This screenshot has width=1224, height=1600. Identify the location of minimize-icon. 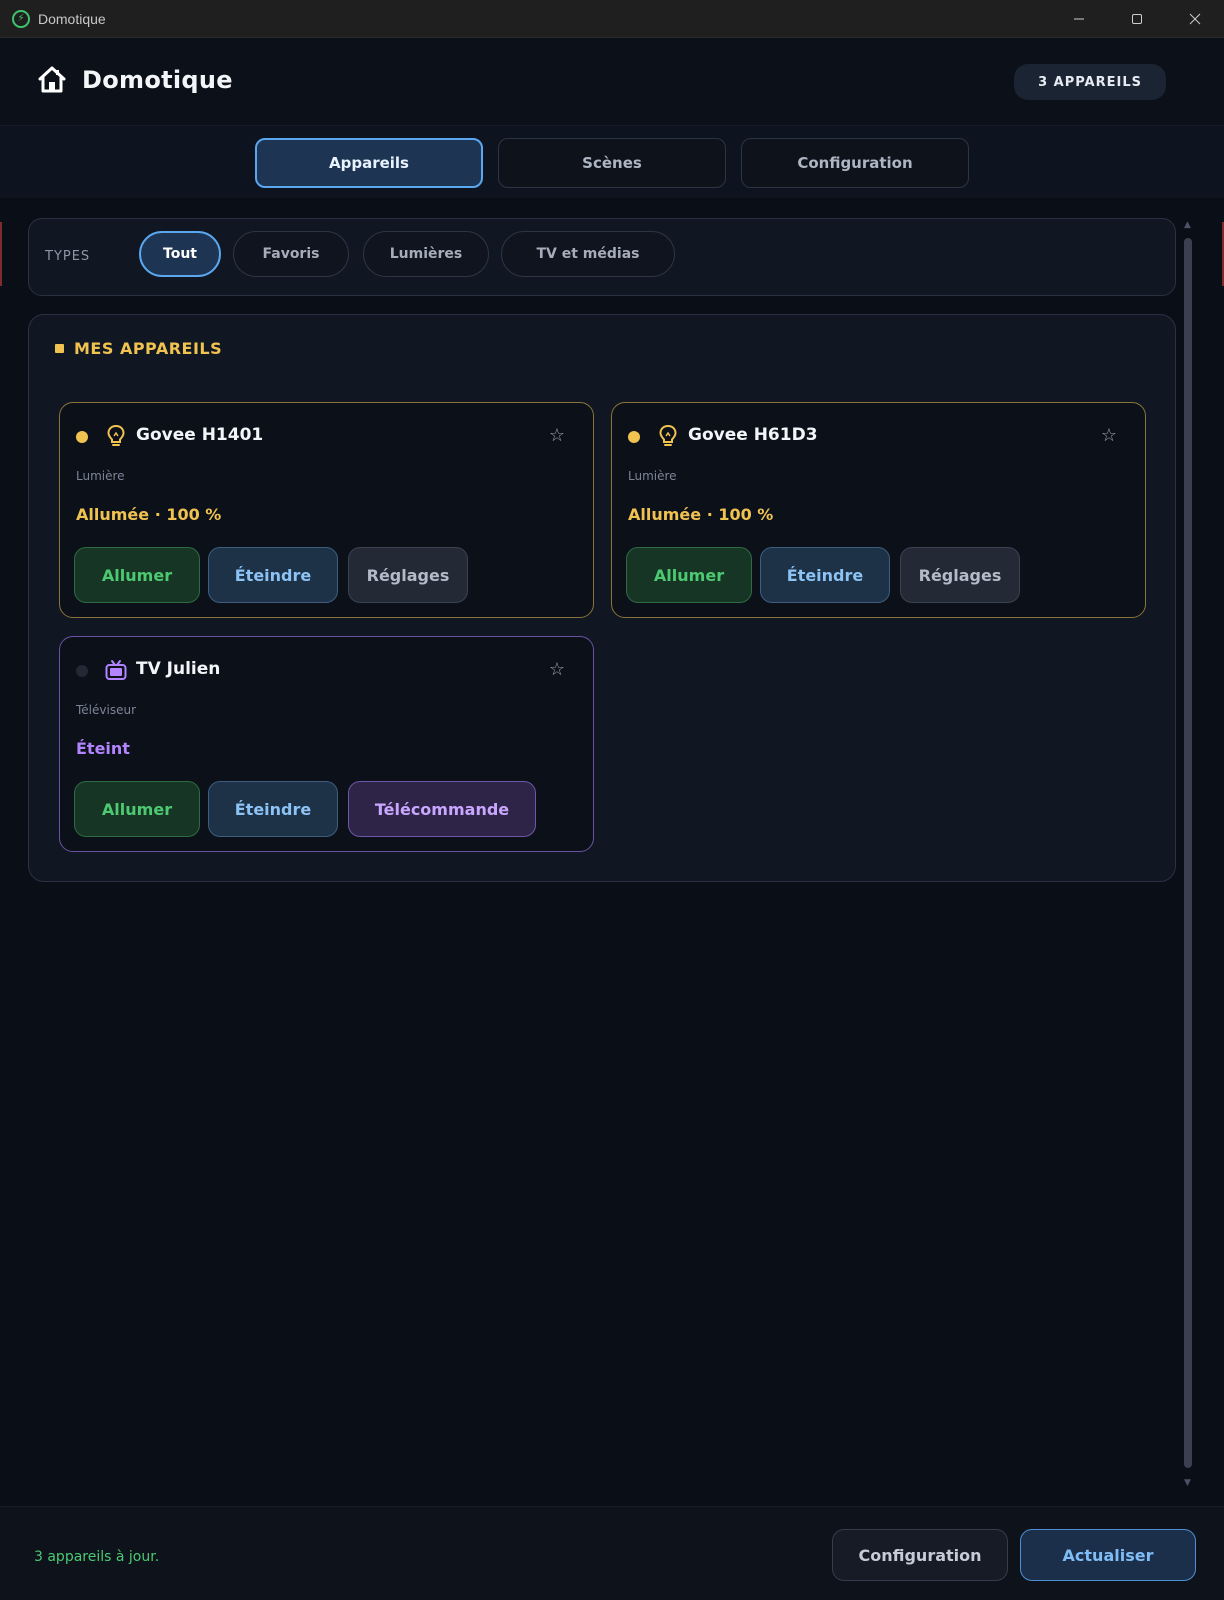
(1079, 19).